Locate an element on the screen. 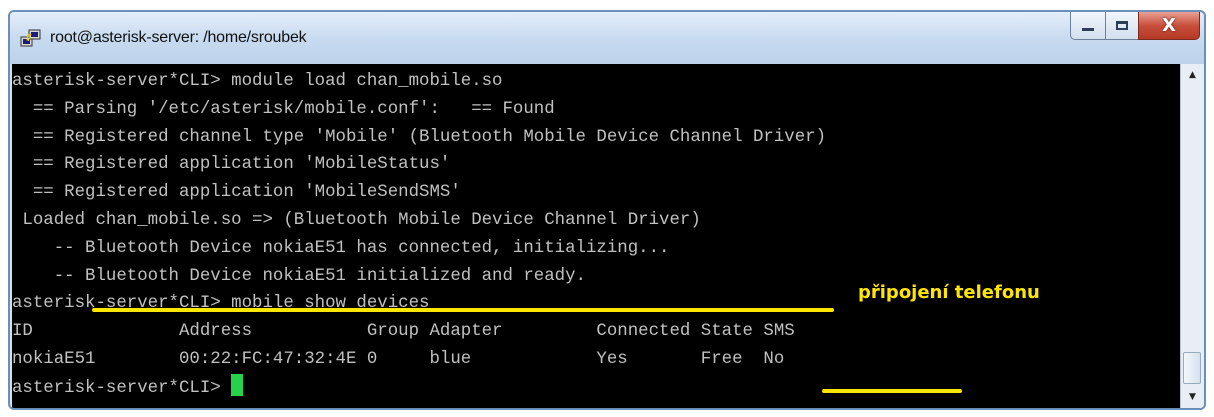 This screenshot has height=417, width=1214. chevron-down-icon: ▼ is located at coordinates (1192, 397).